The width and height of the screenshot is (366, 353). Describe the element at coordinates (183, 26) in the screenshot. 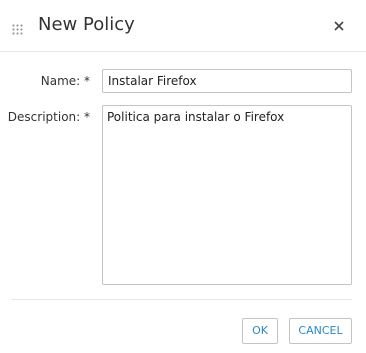

I see `dialog-header: New Policy` at that location.